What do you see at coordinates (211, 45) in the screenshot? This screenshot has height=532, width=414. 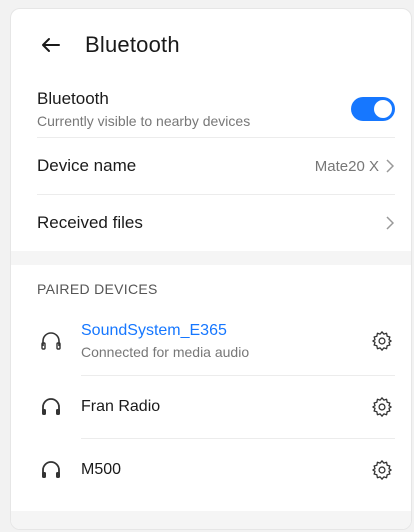 I see `header: Bluetooth` at bounding box center [211, 45].